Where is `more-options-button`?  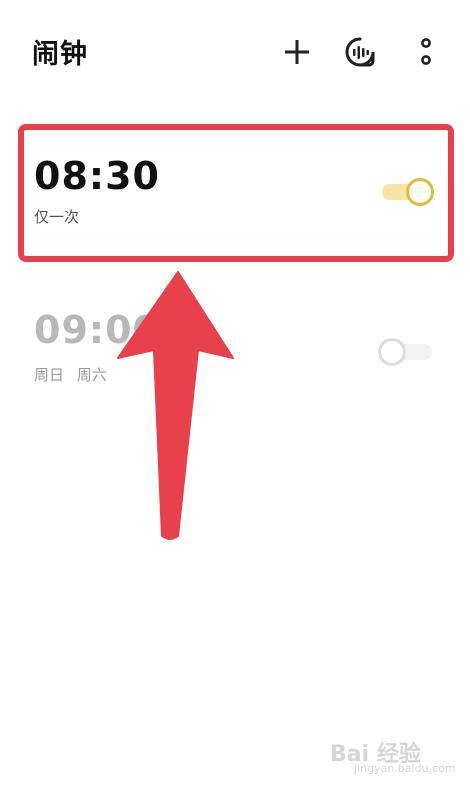 more-options-button is located at coordinates (426, 52).